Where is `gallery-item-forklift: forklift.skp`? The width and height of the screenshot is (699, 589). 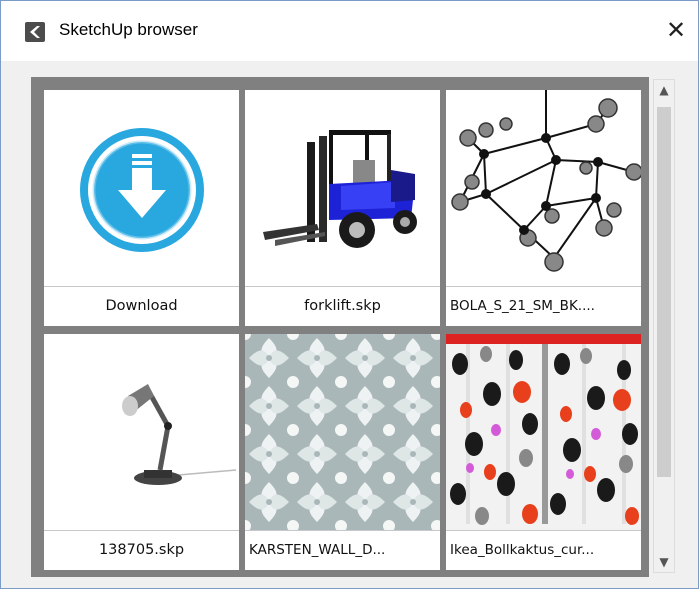 gallery-item-forklift: forklift.skp is located at coordinates (342, 208).